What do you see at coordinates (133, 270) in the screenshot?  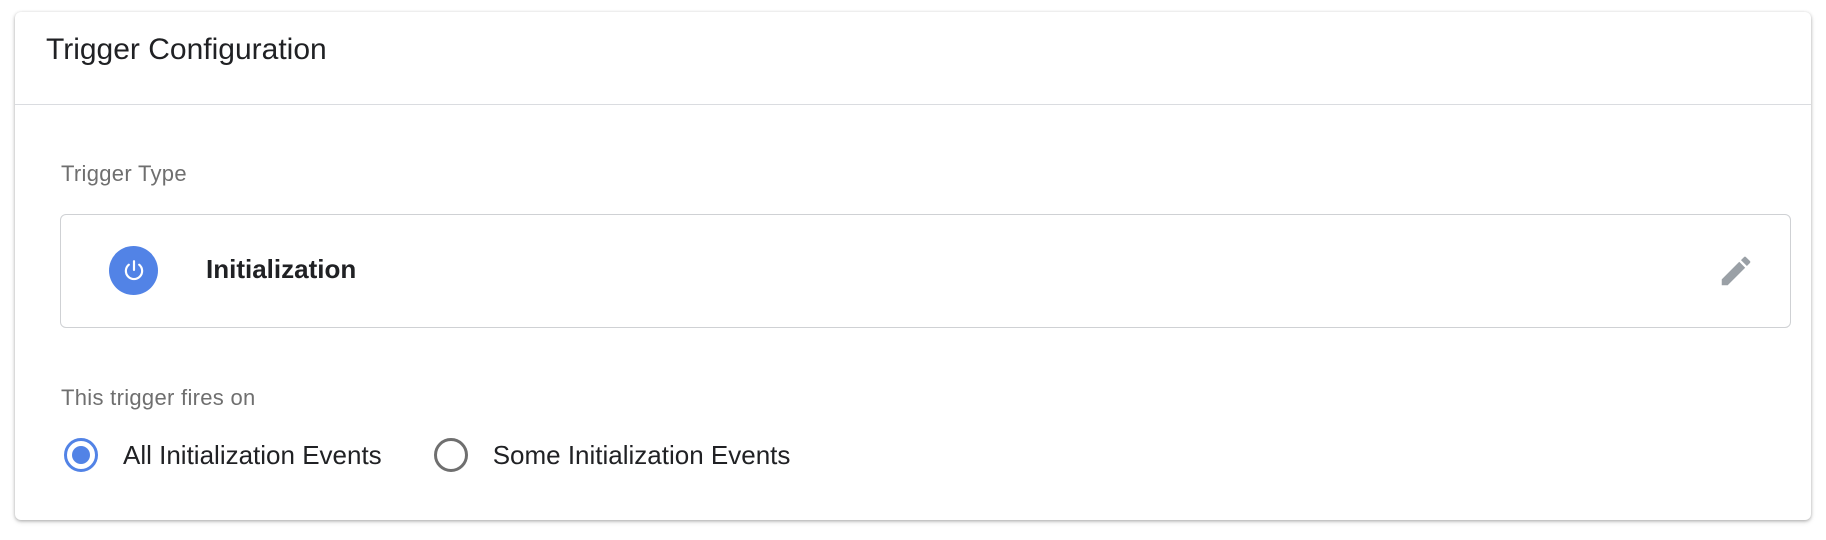 I see `power-icon` at bounding box center [133, 270].